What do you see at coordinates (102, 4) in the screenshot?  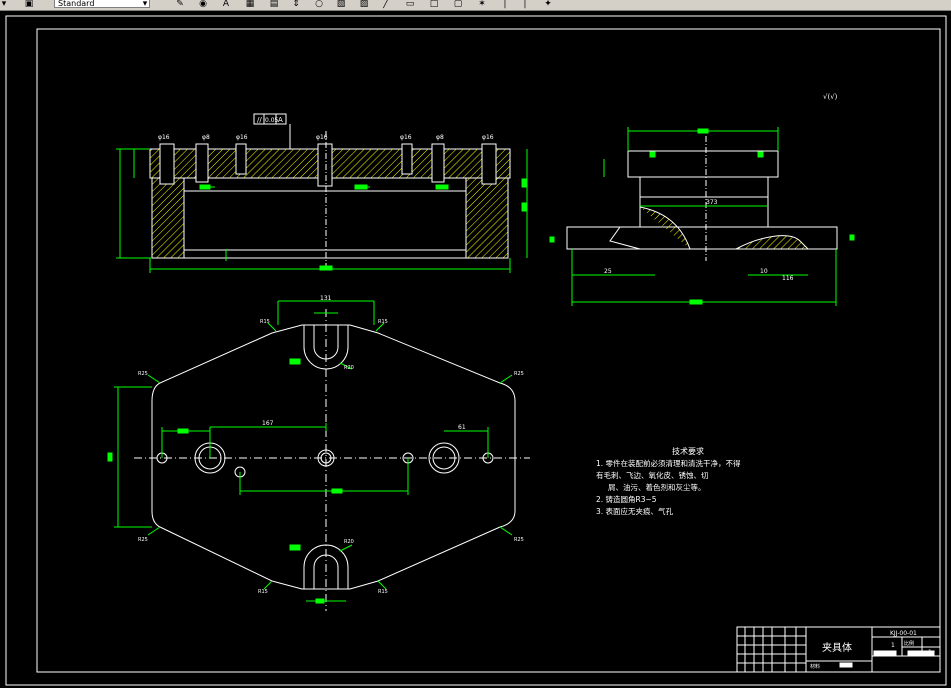 I see `text-style-combo: Standard` at bounding box center [102, 4].